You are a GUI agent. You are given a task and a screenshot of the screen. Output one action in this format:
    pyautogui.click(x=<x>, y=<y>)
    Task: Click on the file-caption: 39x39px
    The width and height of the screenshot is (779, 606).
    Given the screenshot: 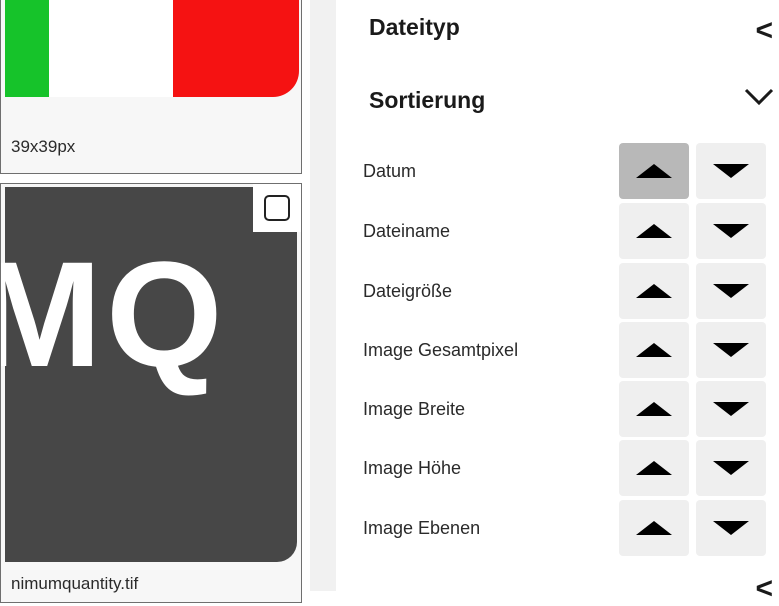 What is the action you would take?
    pyautogui.click(x=43, y=146)
    